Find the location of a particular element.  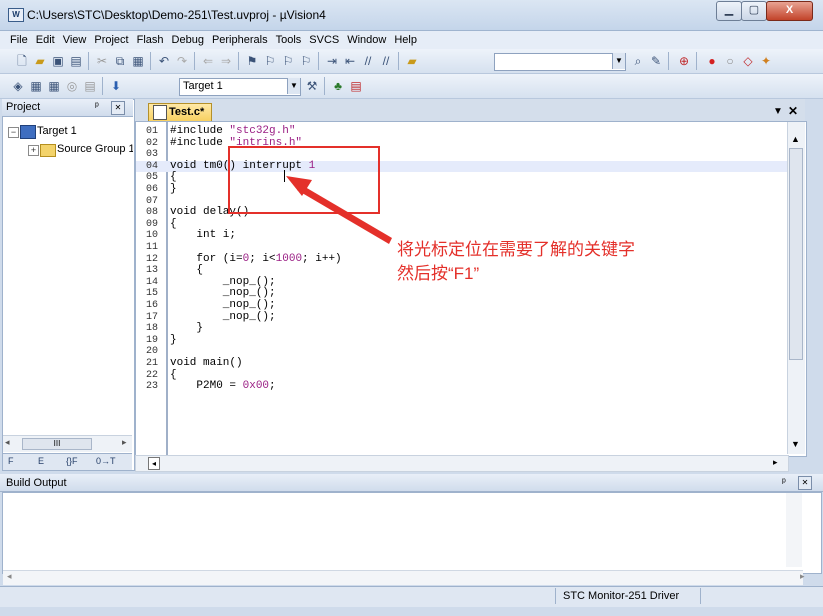

build-output-hscrollbar is located at coordinates (403, 577).